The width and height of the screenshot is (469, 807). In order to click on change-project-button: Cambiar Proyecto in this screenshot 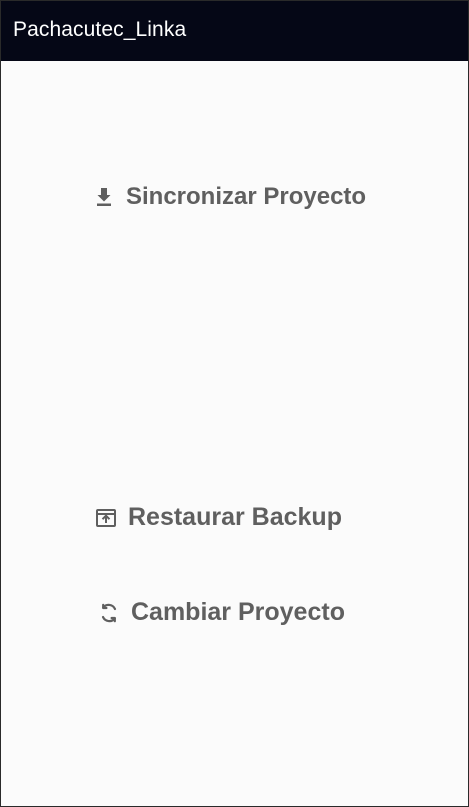, I will do `click(221, 612)`.